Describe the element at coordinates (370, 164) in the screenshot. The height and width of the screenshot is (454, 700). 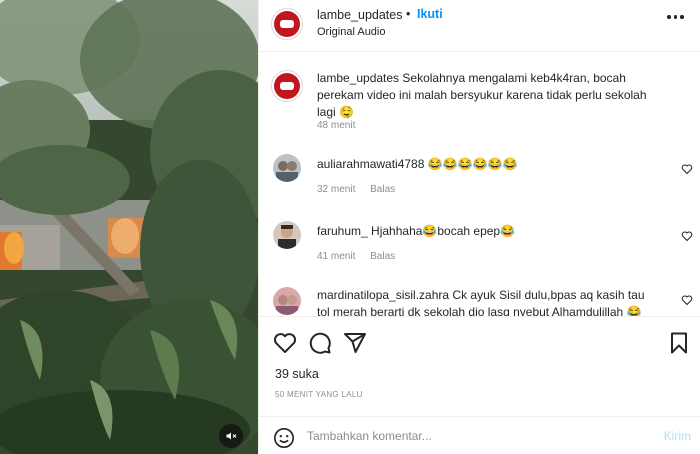
I see `comment-username: auliarahmawati4788` at that location.